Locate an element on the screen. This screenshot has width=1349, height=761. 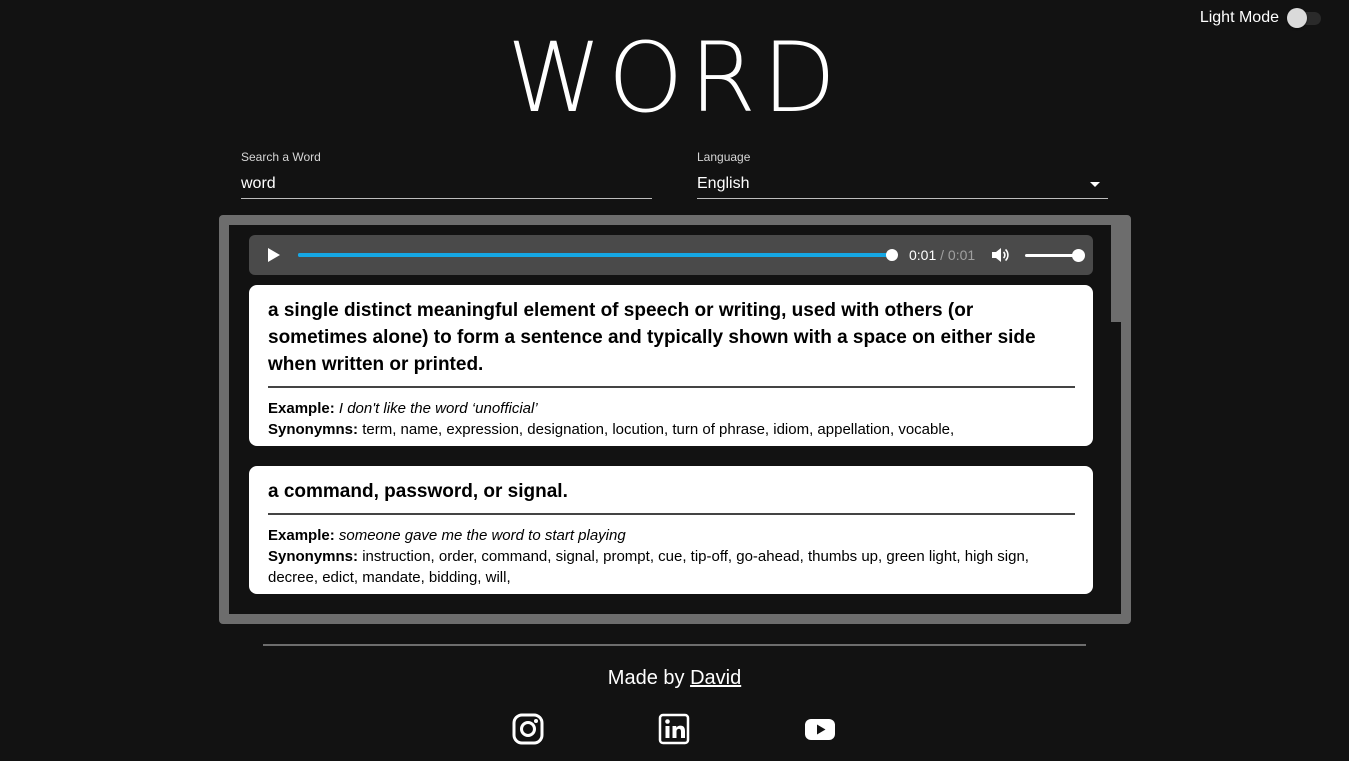
audio-progress-handle is located at coordinates (892, 255).